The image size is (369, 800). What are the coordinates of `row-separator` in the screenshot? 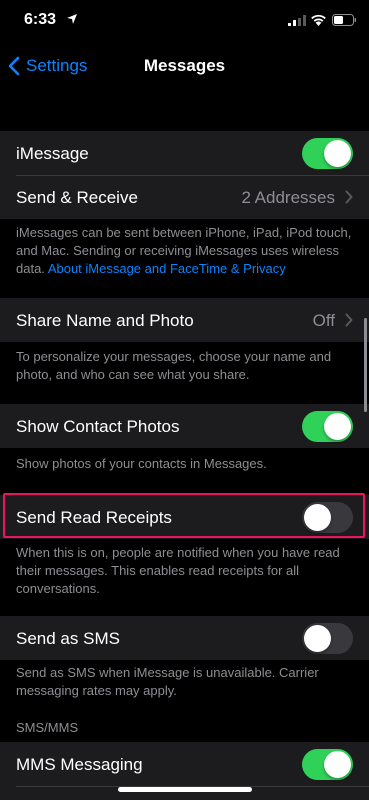 It's located at (192, 175).